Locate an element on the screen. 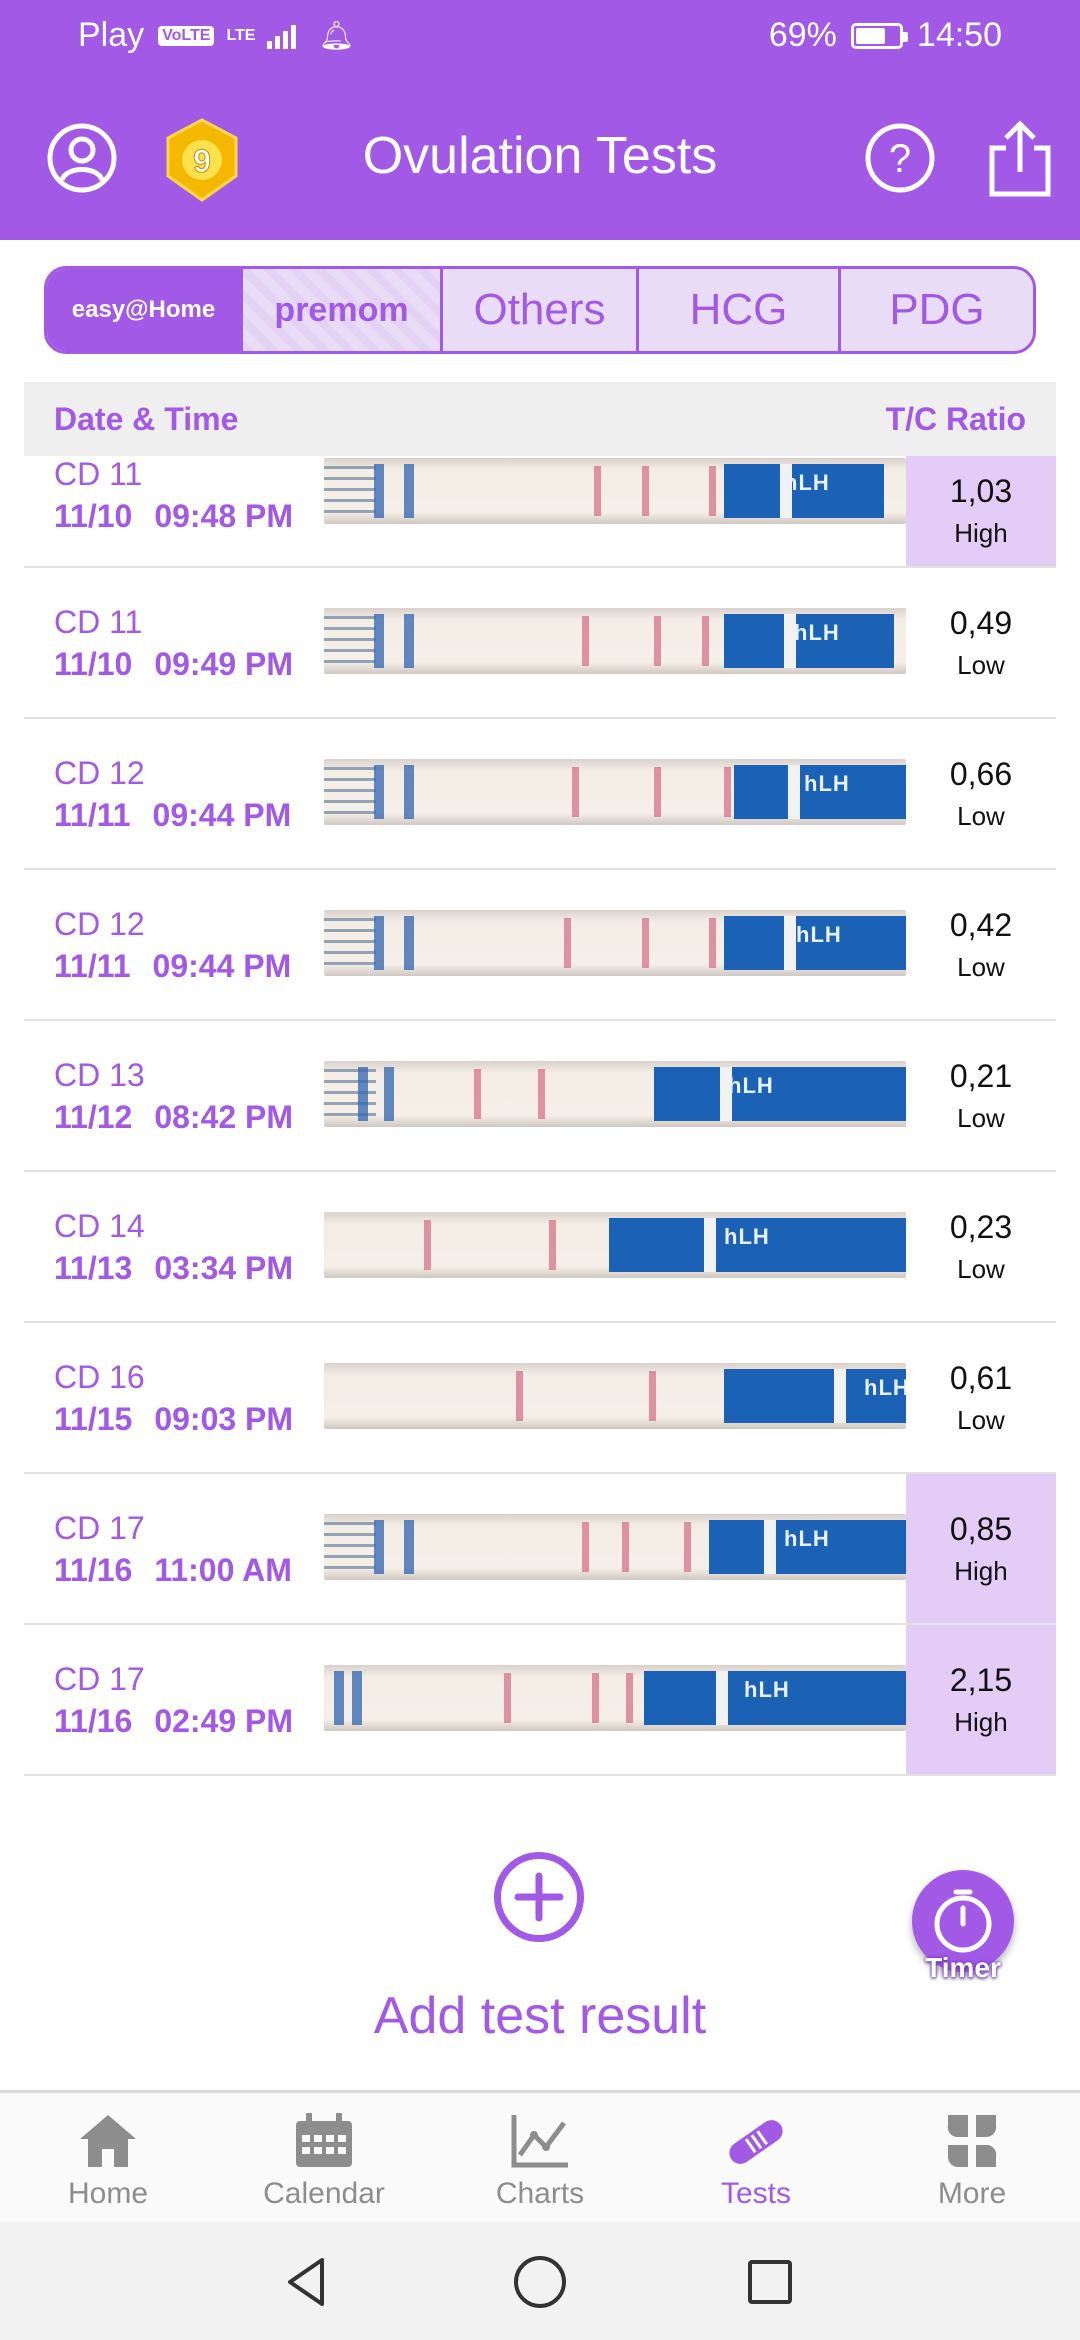 The width and height of the screenshot is (1080, 2340). table-row: CD 16 11/15 09:03 PM hLH 0,61 Low is located at coordinates (540, 1398).